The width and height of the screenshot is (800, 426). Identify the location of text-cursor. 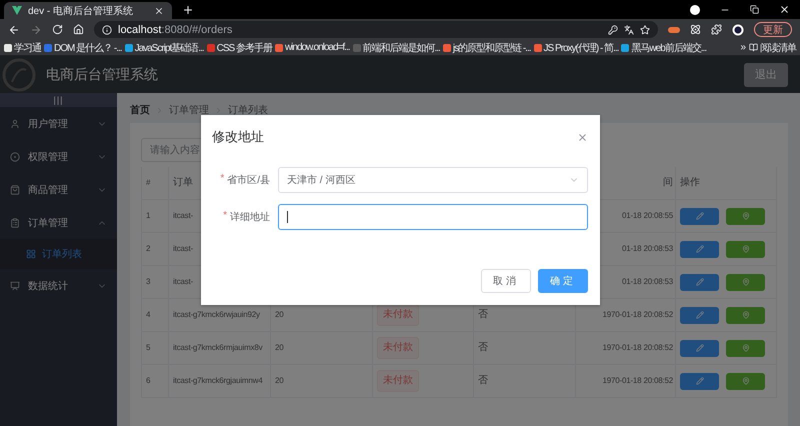
(287, 217).